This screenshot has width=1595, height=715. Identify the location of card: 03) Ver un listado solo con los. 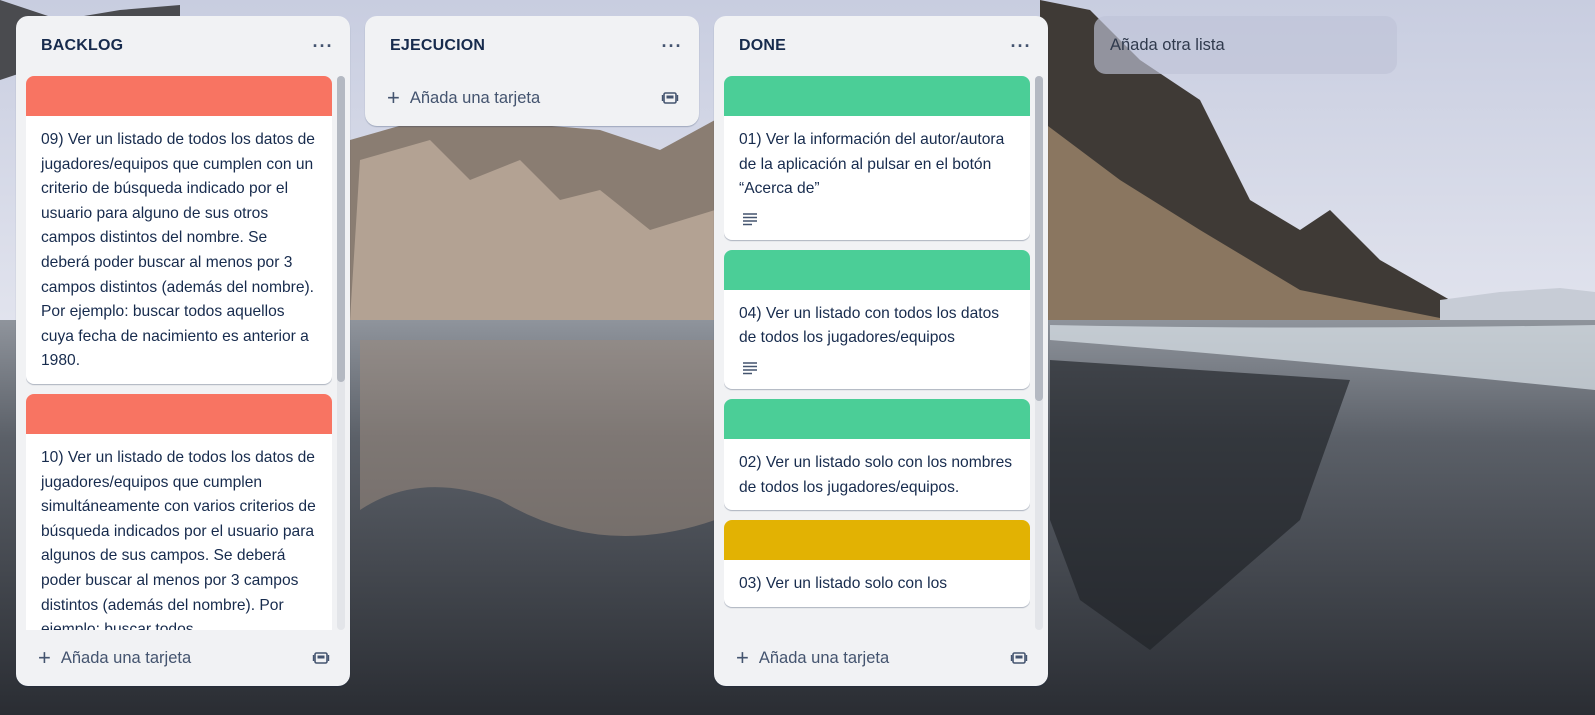
(877, 563).